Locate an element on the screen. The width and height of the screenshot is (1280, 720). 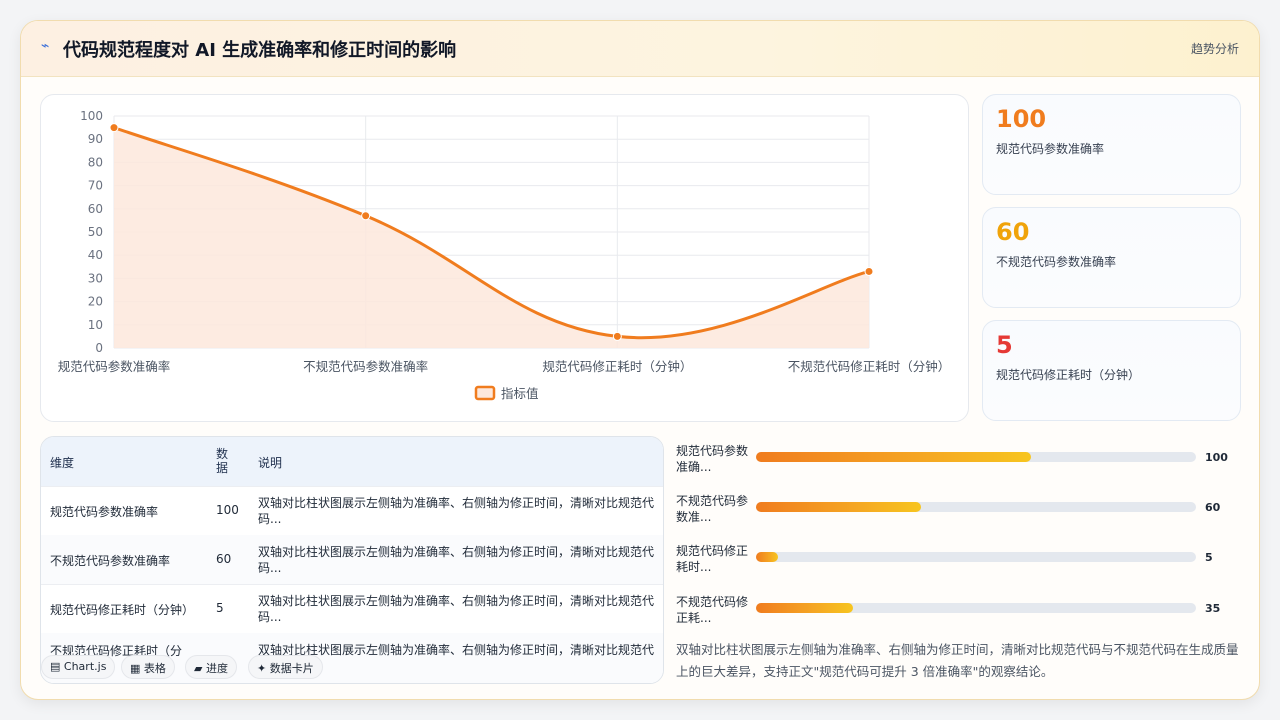
tab-label: 进度 is located at coordinates (216, 668).